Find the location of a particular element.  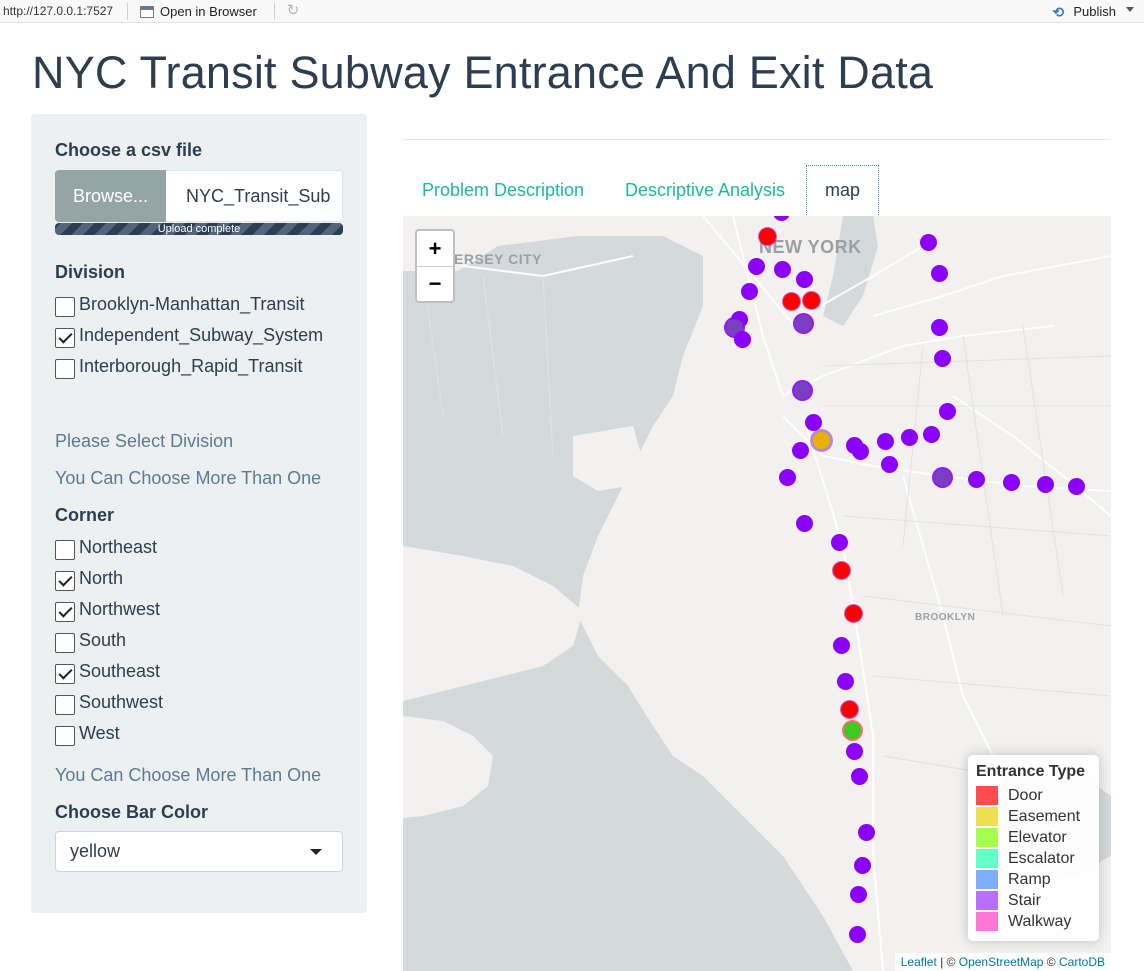

carto-link: CartoDB is located at coordinates (1082, 962).